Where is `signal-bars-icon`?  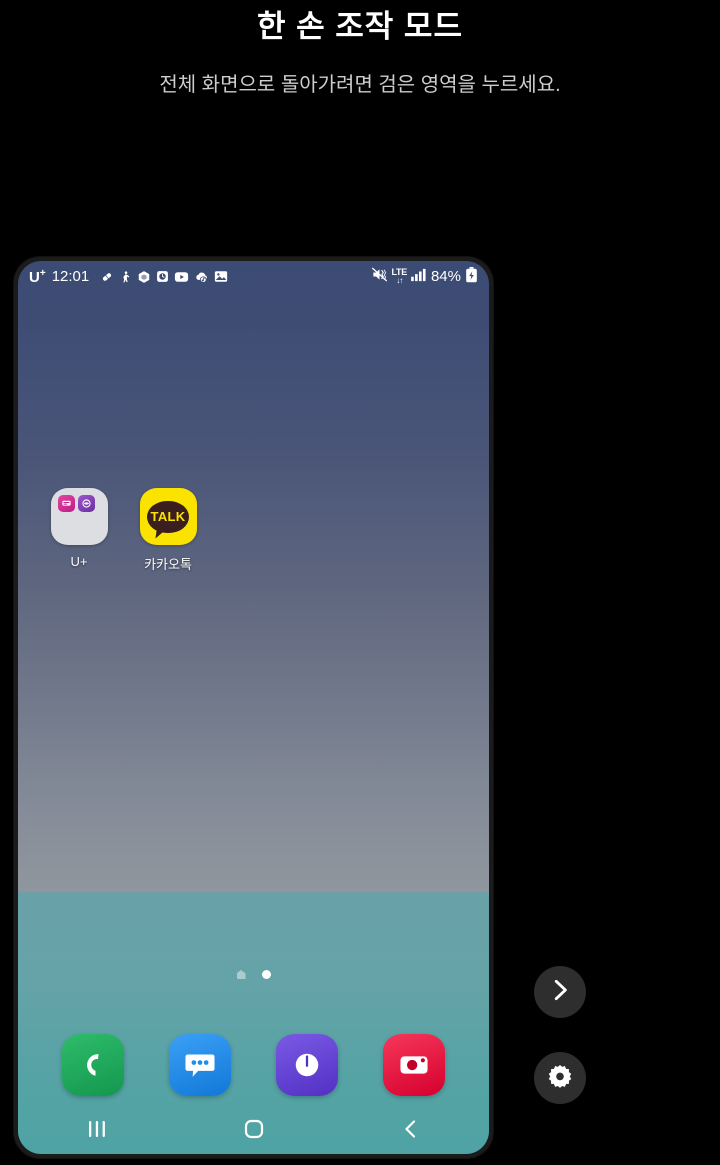
signal-bars-icon is located at coordinates (419, 277).